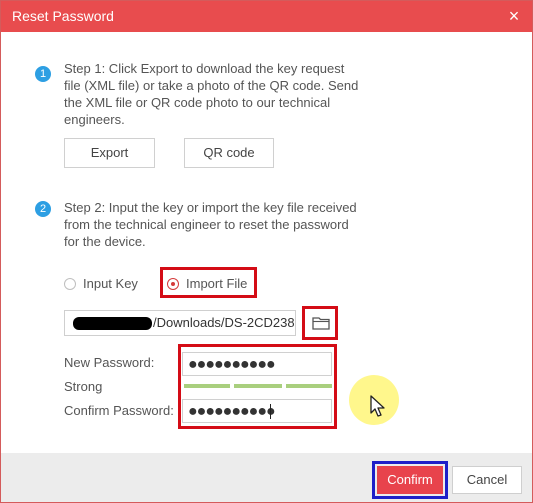  I want to click on dialog-title: Reset Password, so click(63, 16).